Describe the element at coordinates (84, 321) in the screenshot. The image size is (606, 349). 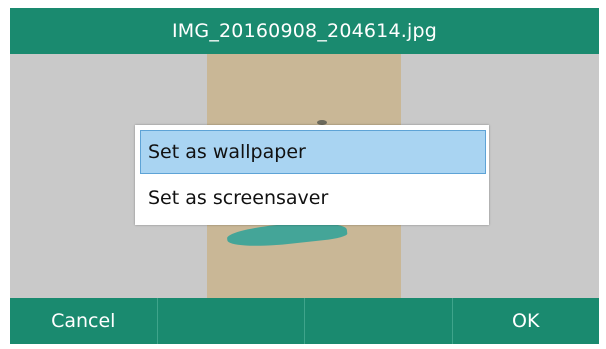
I see `cancel-softkey: Cancel` at that location.